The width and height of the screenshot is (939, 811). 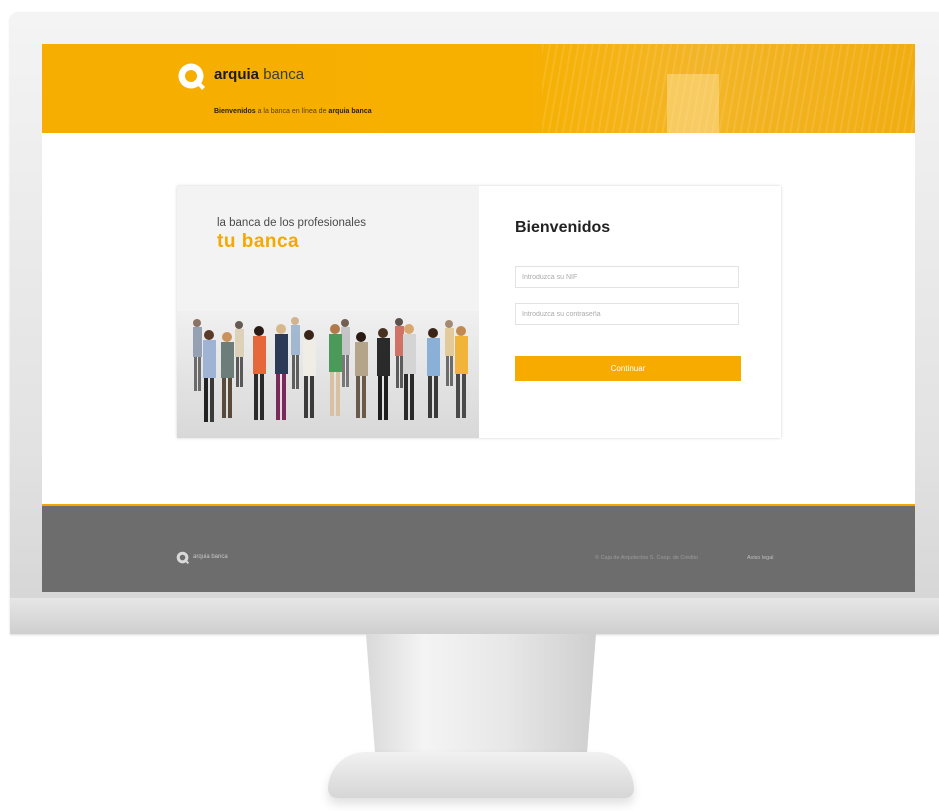 I want to click on header-tagline-brand: arquia banca, so click(x=350, y=111).